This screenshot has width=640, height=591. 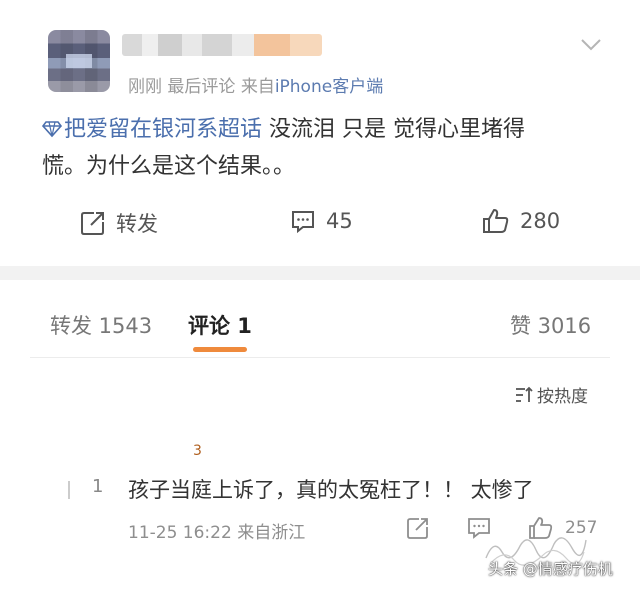 I want to click on super-topic-label: 把爱留在银河系超话, so click(x=163, y=129).